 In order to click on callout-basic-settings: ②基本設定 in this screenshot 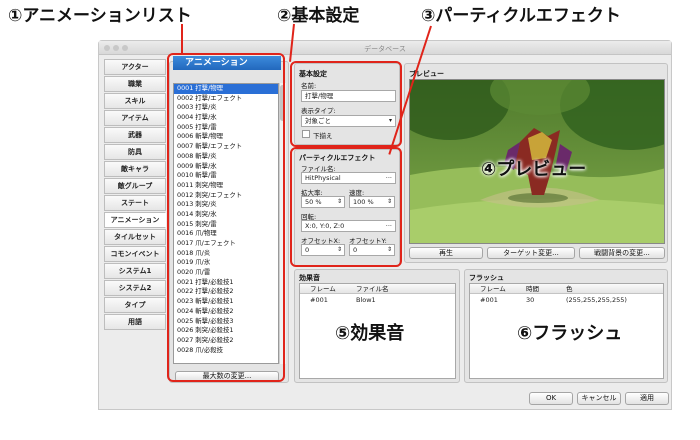, I will do `click(318, 16)`.